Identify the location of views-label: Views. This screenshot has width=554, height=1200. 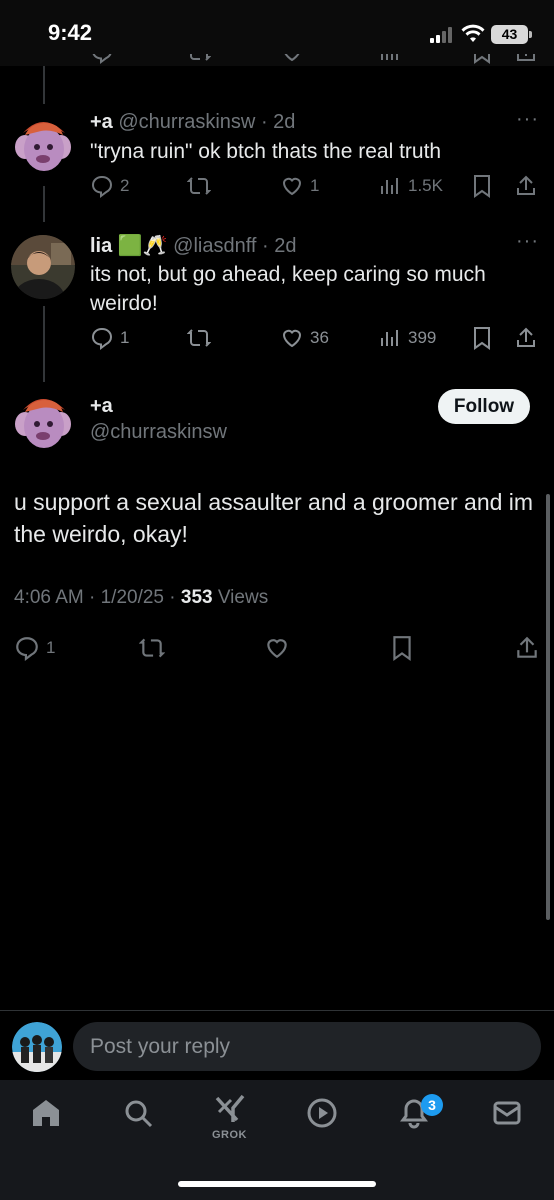
(240, 597).